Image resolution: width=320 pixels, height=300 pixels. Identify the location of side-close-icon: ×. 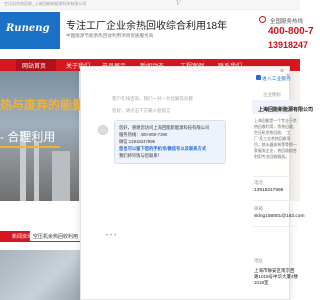
(288, 76).